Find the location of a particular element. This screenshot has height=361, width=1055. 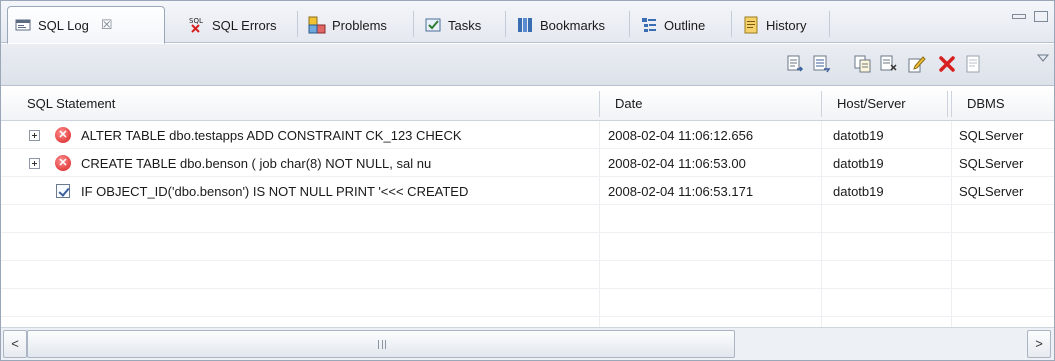

copy-icon is located at coordinates (863, 64).